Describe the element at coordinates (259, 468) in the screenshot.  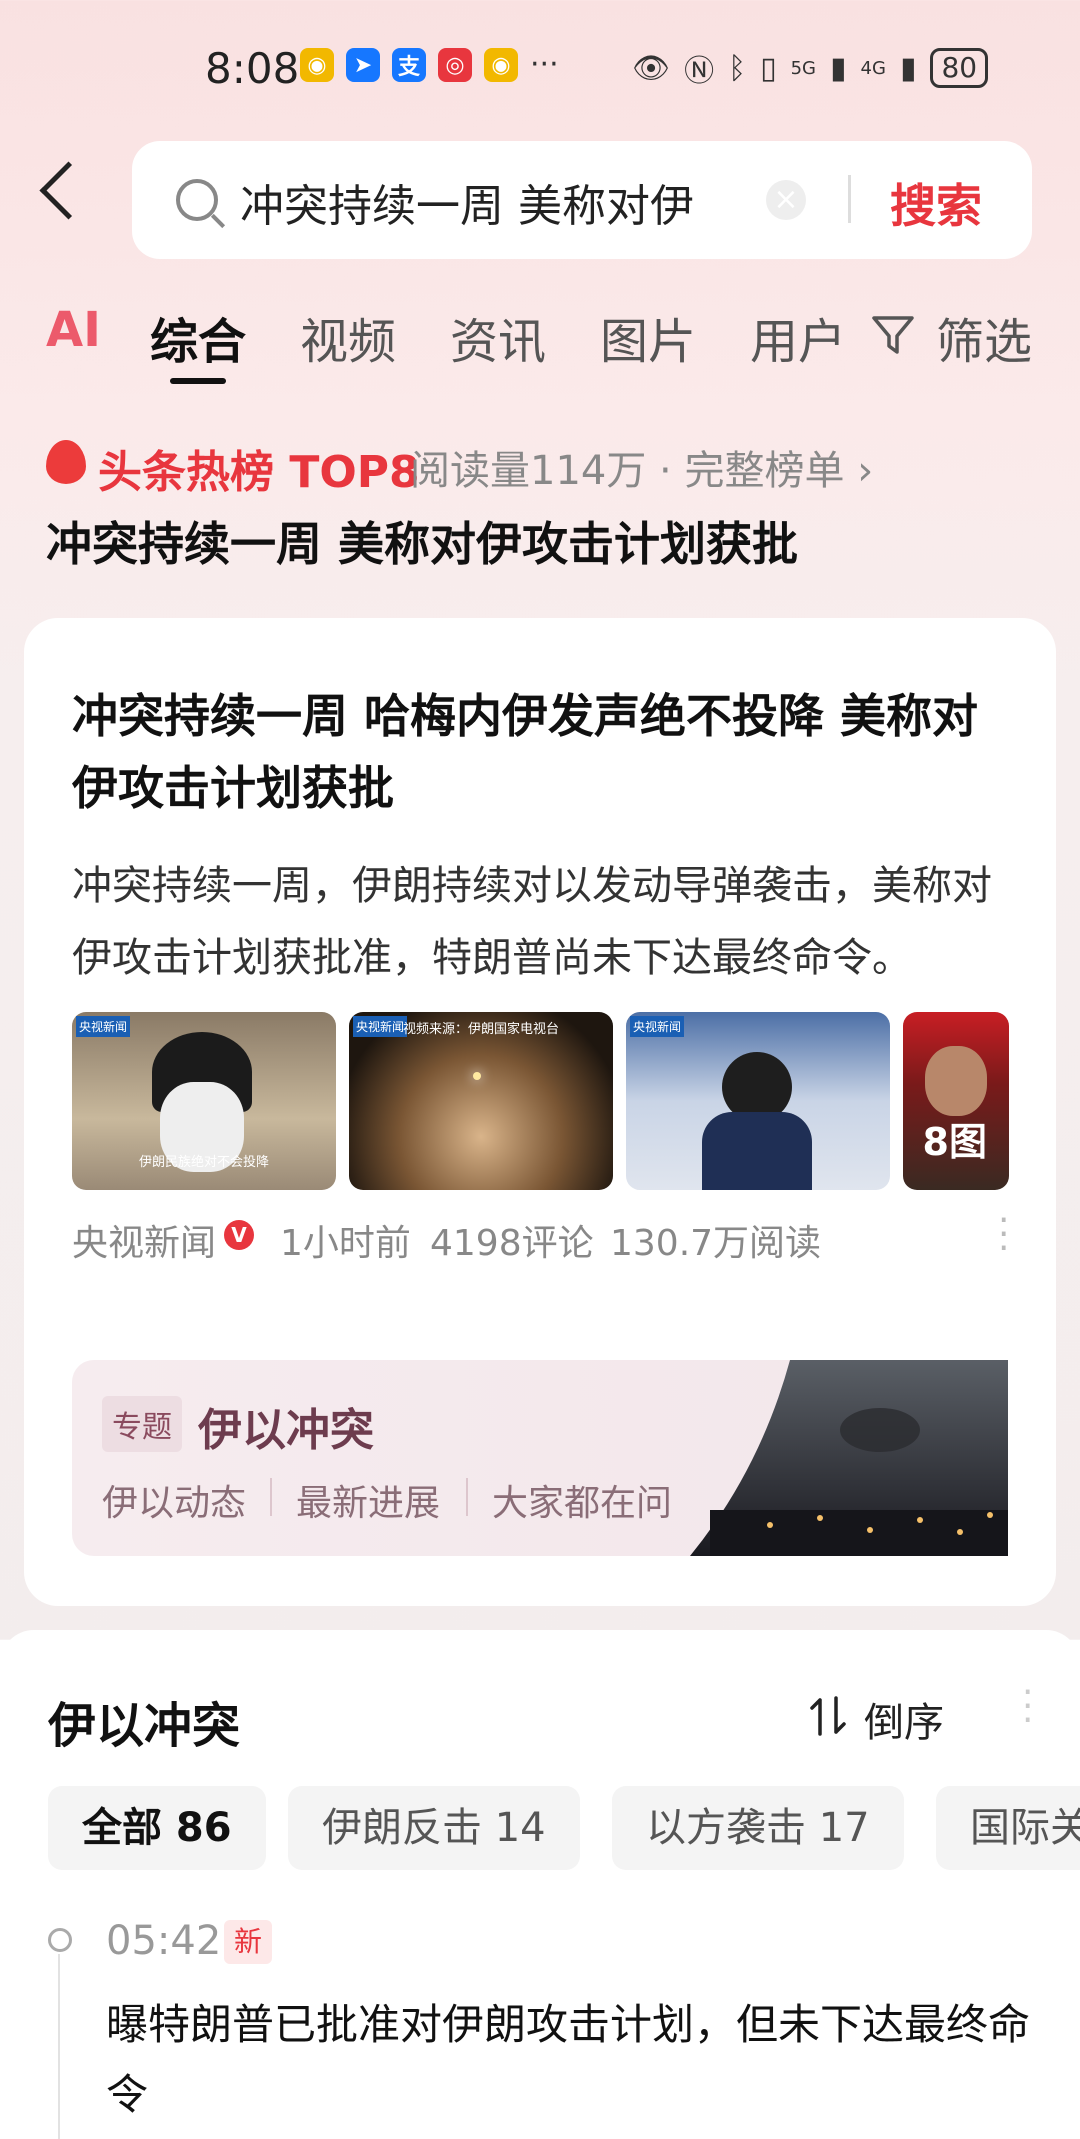
I see `hot-list-label: 头条热榜 TOP8` at that location.